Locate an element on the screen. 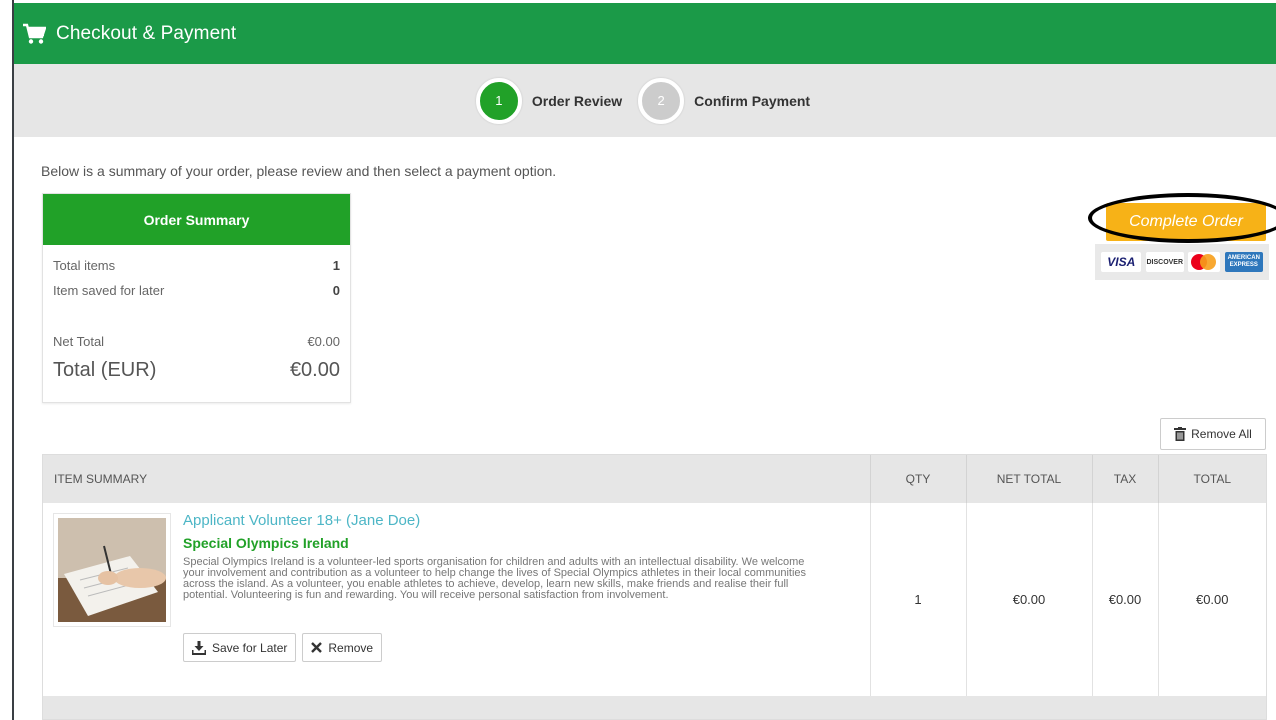 The width and height of the screenshot is (1276, 720). summary-label: Total (EUR) is located at coordinates (105, 370).